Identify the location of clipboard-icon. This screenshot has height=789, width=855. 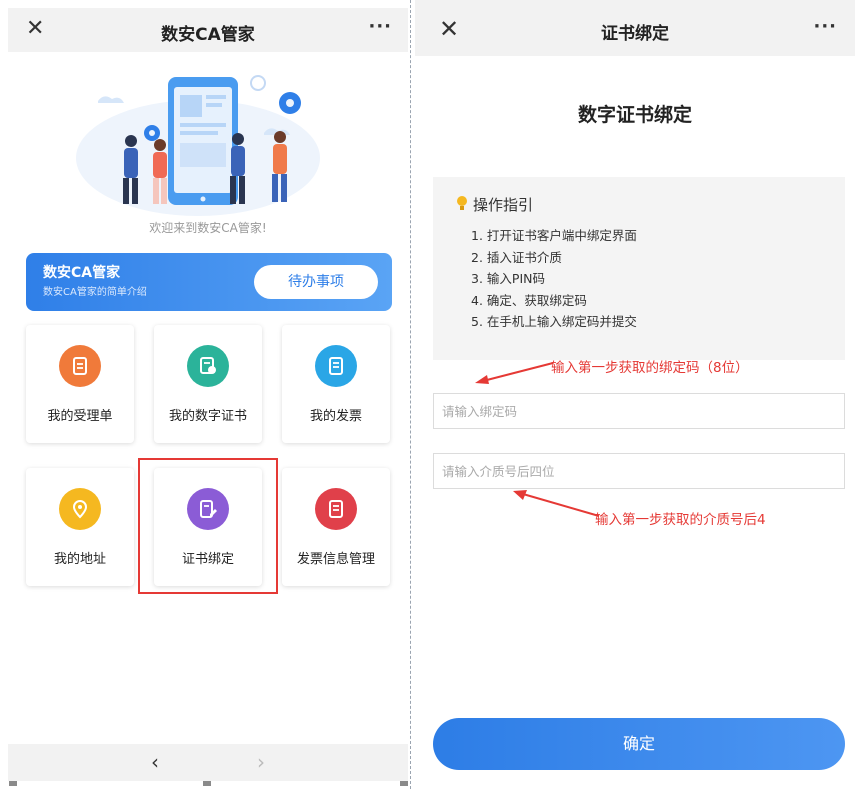
(80, 366).